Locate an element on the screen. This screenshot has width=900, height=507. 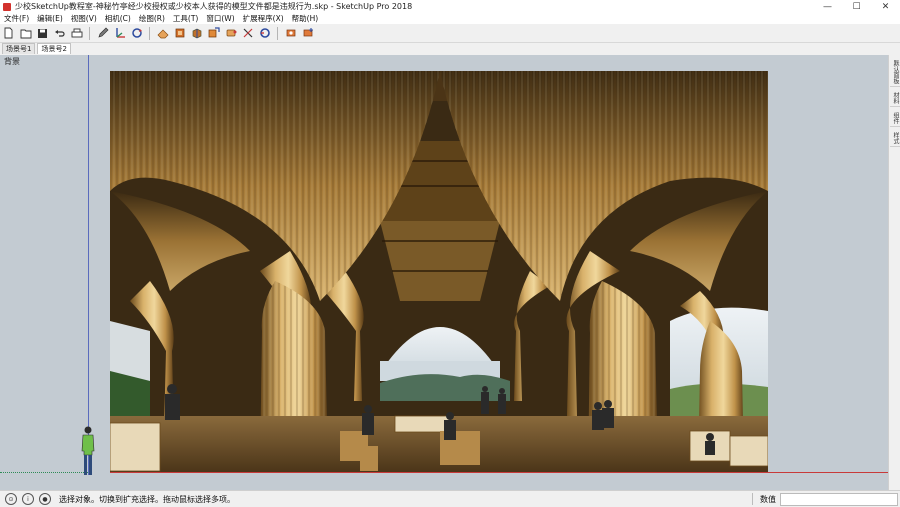
new-file-icon is located at coordinates (8, 33).